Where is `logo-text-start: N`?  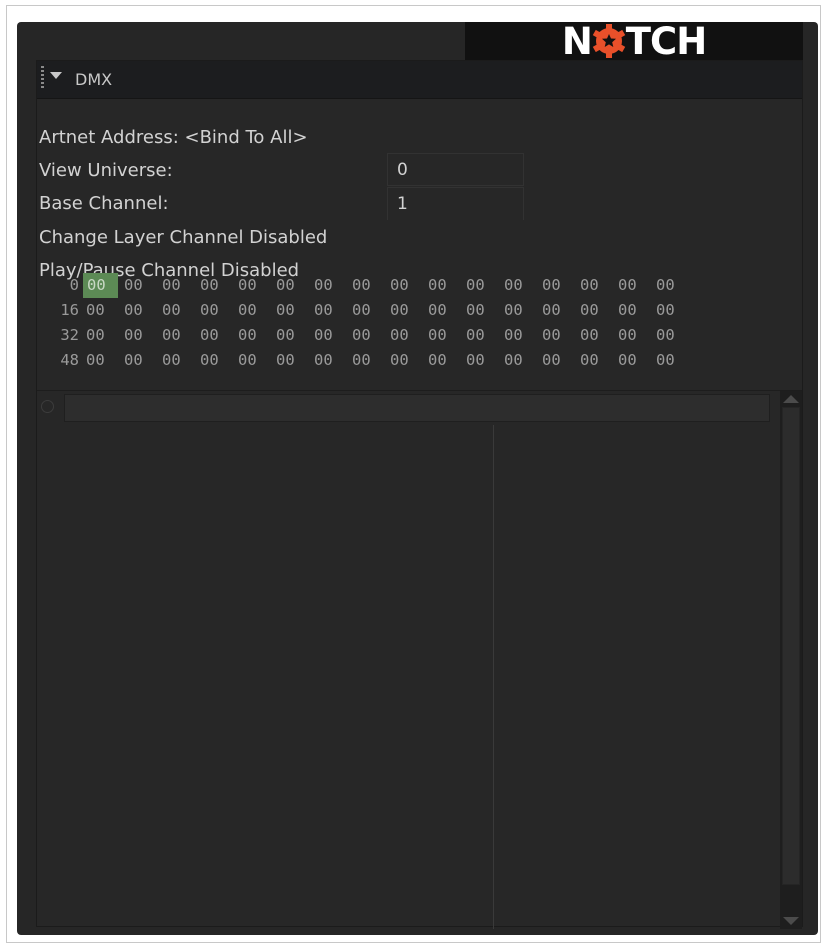
logo-text-start: N is located at coordinates (577, 42).